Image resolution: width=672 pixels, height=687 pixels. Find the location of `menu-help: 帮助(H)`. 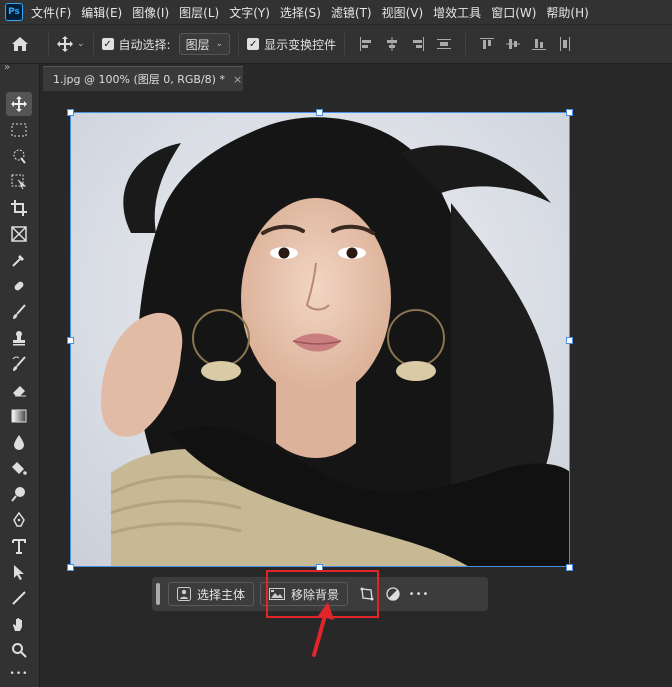

menu-help: 帮助(H) is located at coordinates (567, 12).